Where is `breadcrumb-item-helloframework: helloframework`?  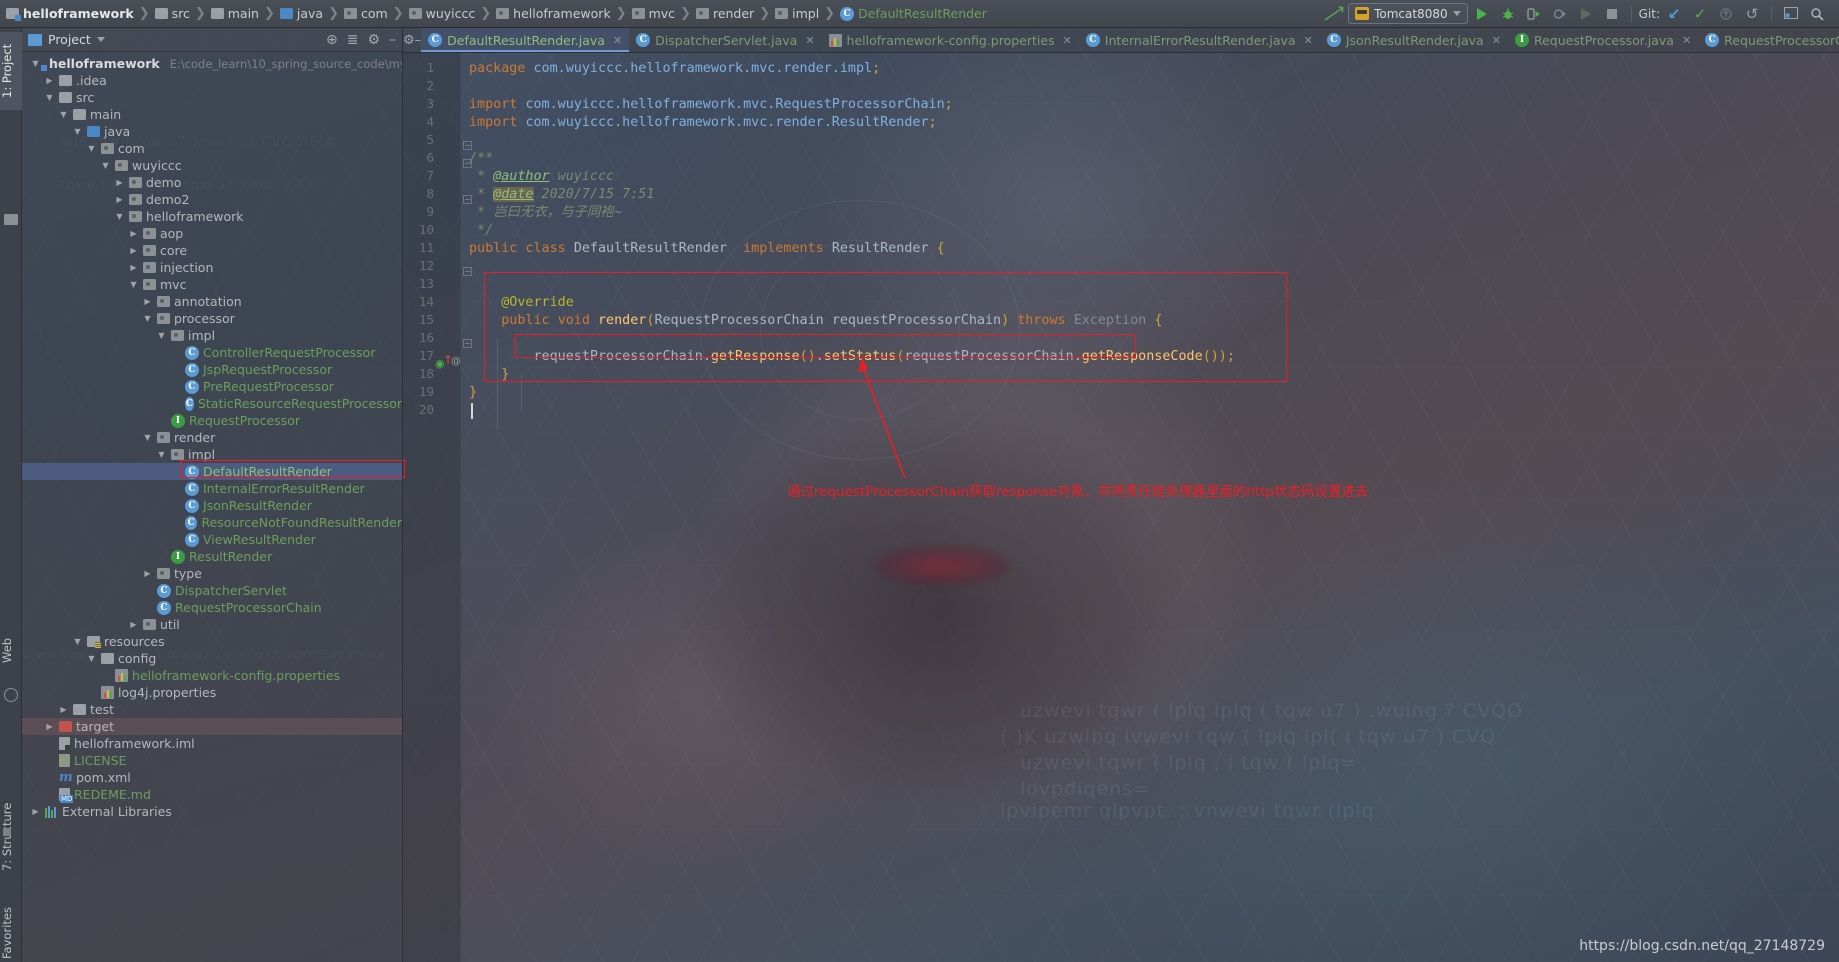 breadcrumb-item-helloframework: helloframework is located at coordinates (70, 14).